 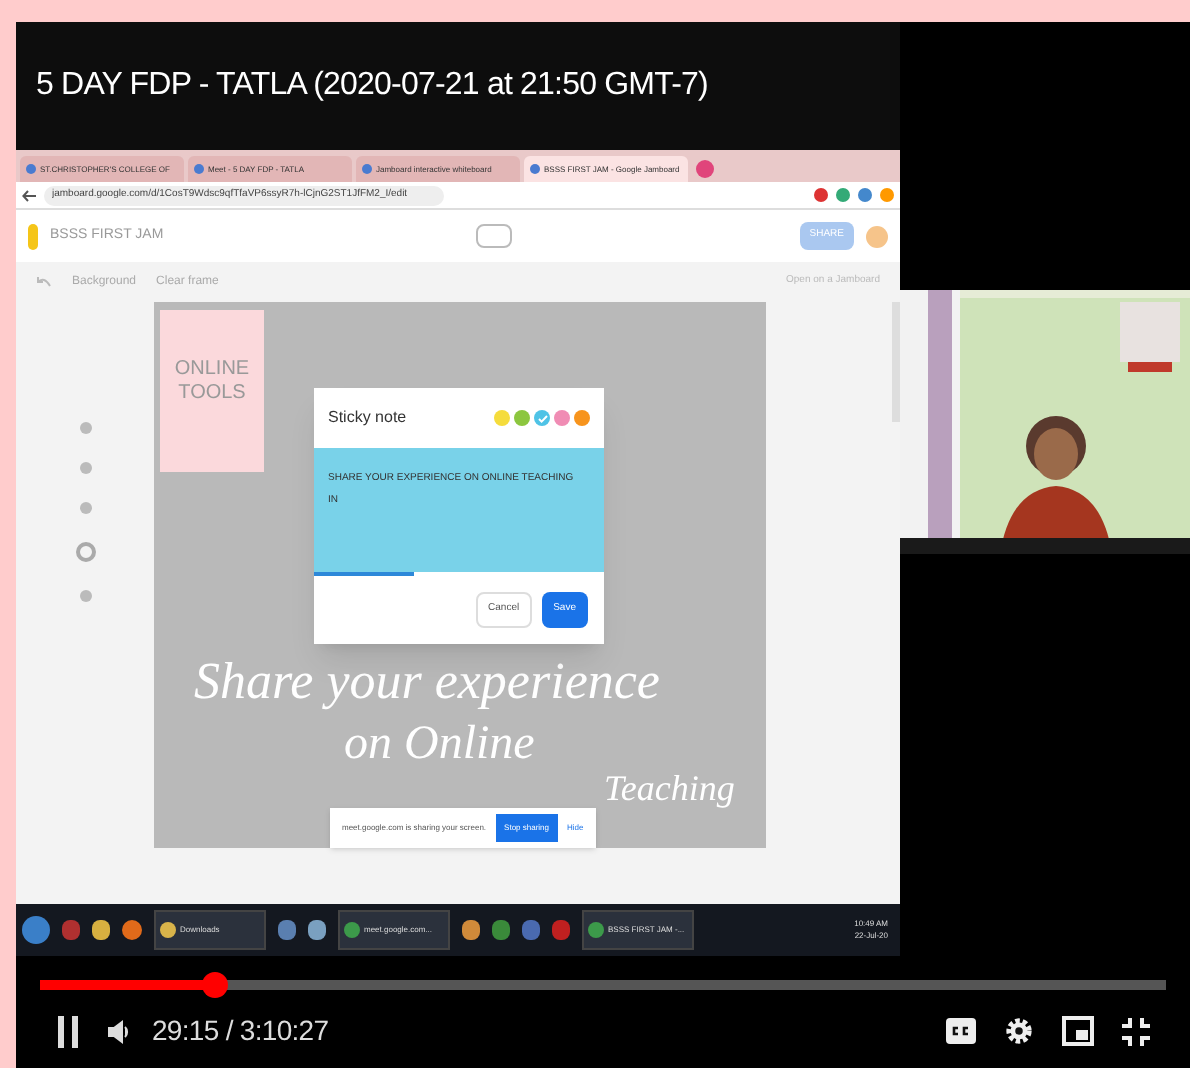 What do you see at coordinates (168, 930) in the screenshot?
I see `folder-icon` at bounding box center [168, 930].